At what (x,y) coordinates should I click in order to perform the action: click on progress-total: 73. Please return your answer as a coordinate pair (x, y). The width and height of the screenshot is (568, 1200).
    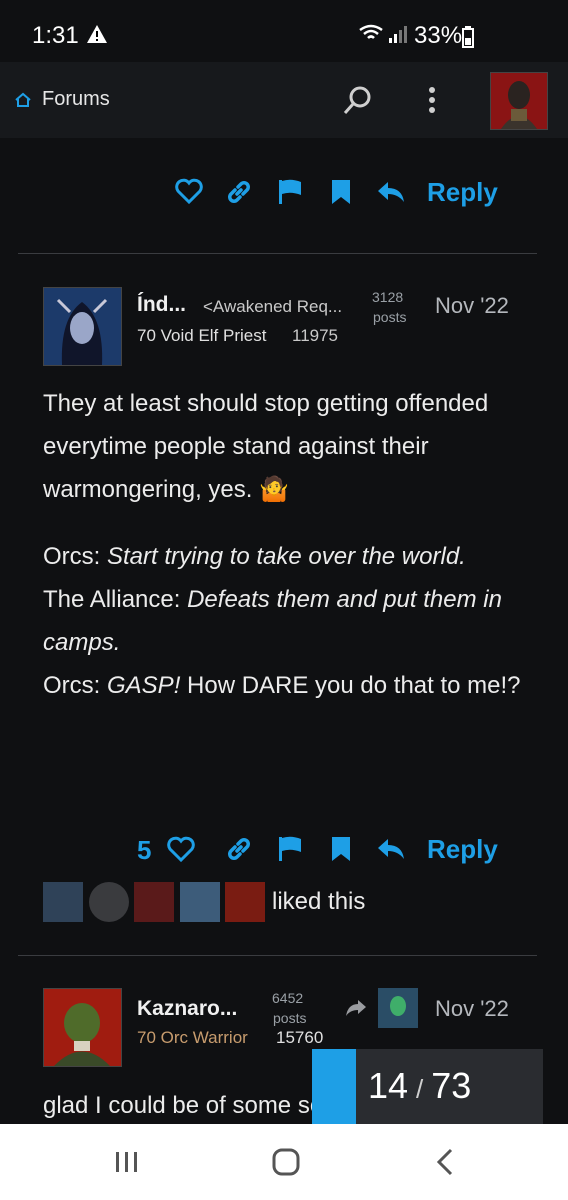
    Looking at the image, I should click on (451, 1085).